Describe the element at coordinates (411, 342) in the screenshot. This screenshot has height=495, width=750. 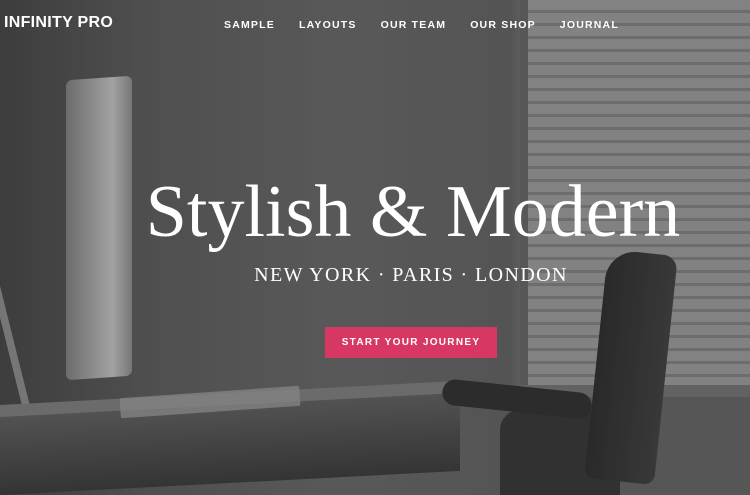
I see `start-journey-button: START YOUR JOURNEY` at that location.